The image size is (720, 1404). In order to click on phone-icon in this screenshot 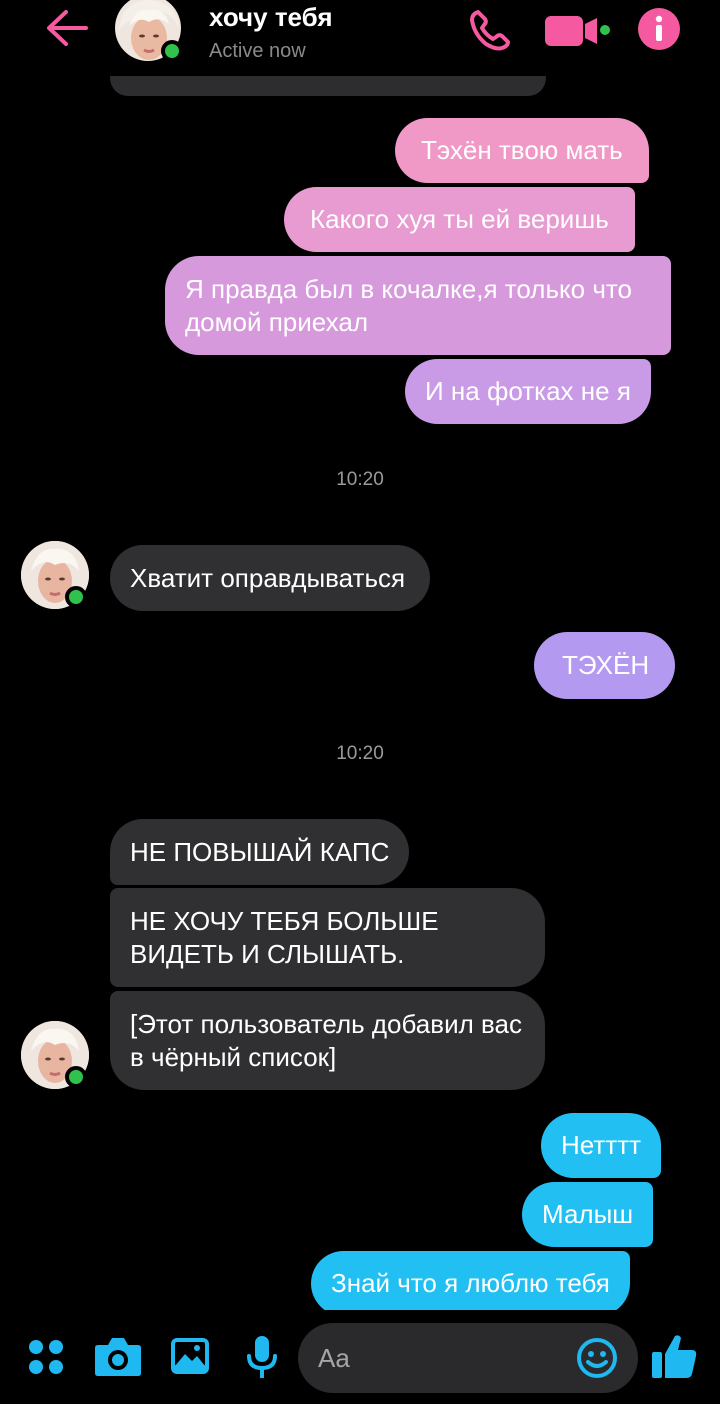, I will do `click(490, 30)`.